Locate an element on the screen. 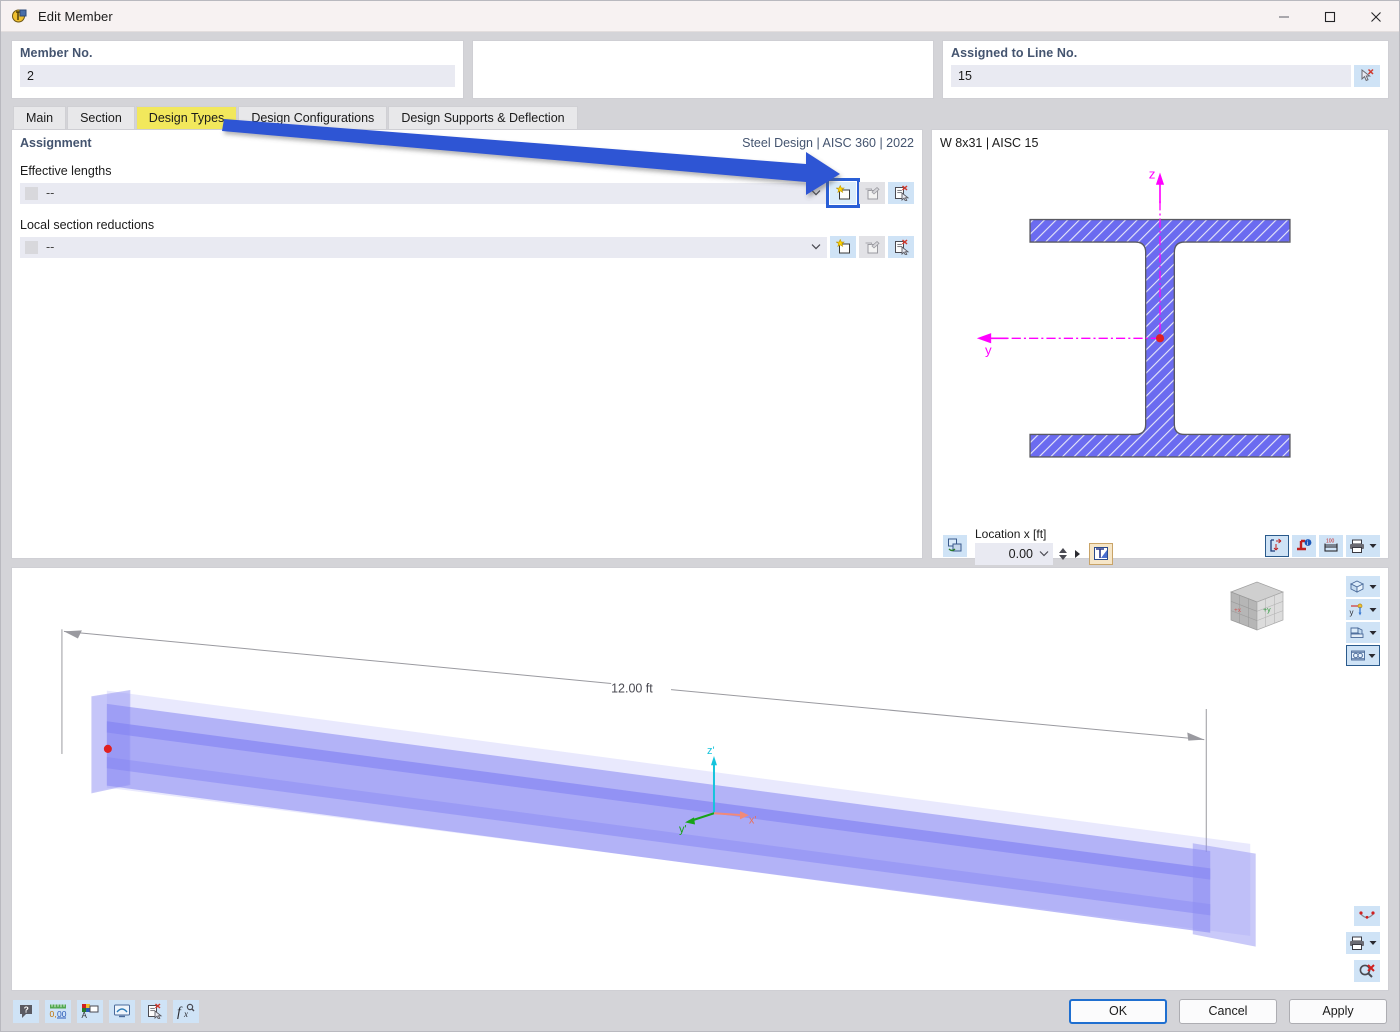  edit-section-reduction-button is located at coordinates (872, 247).